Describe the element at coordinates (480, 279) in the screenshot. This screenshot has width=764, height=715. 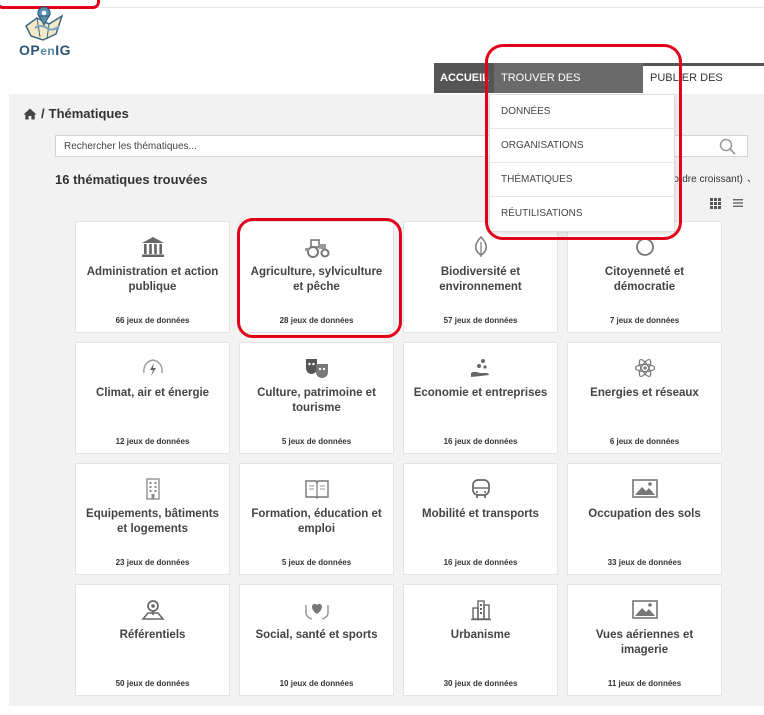
I see `theme-title: Biodiversité et environnement` at that location.